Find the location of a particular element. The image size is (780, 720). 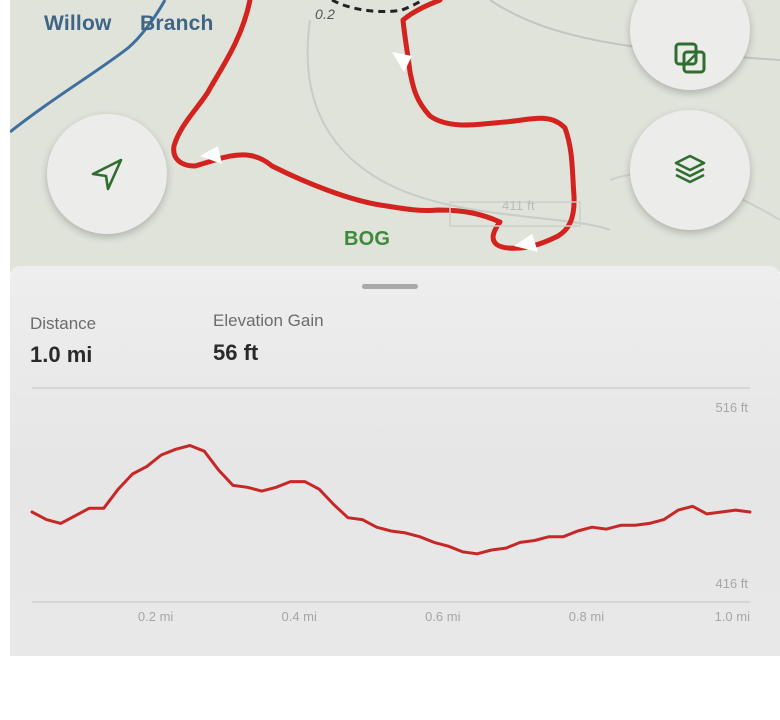

sheet-grabber is located at coordinates (390, 286).